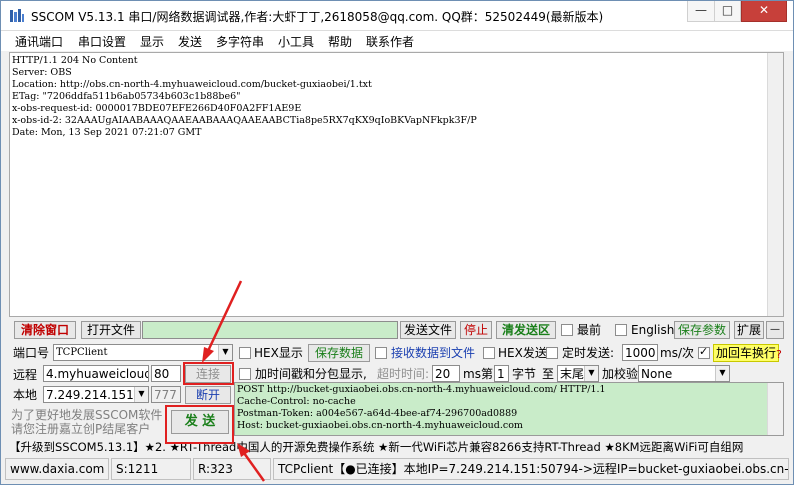  What do you see at coordinates (746, 353) in the screenshot?
I see `add-crlf-label: 加回车换行` at bounding box center [746, 353].